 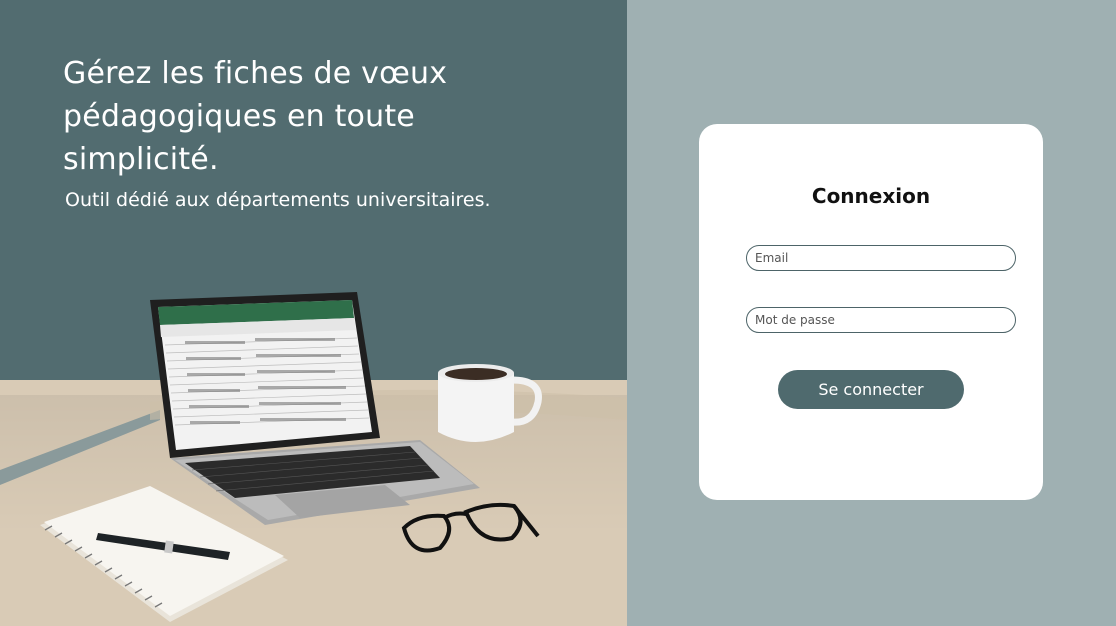 I want to click on login-title: Connexion, so click(x=871, y=196).